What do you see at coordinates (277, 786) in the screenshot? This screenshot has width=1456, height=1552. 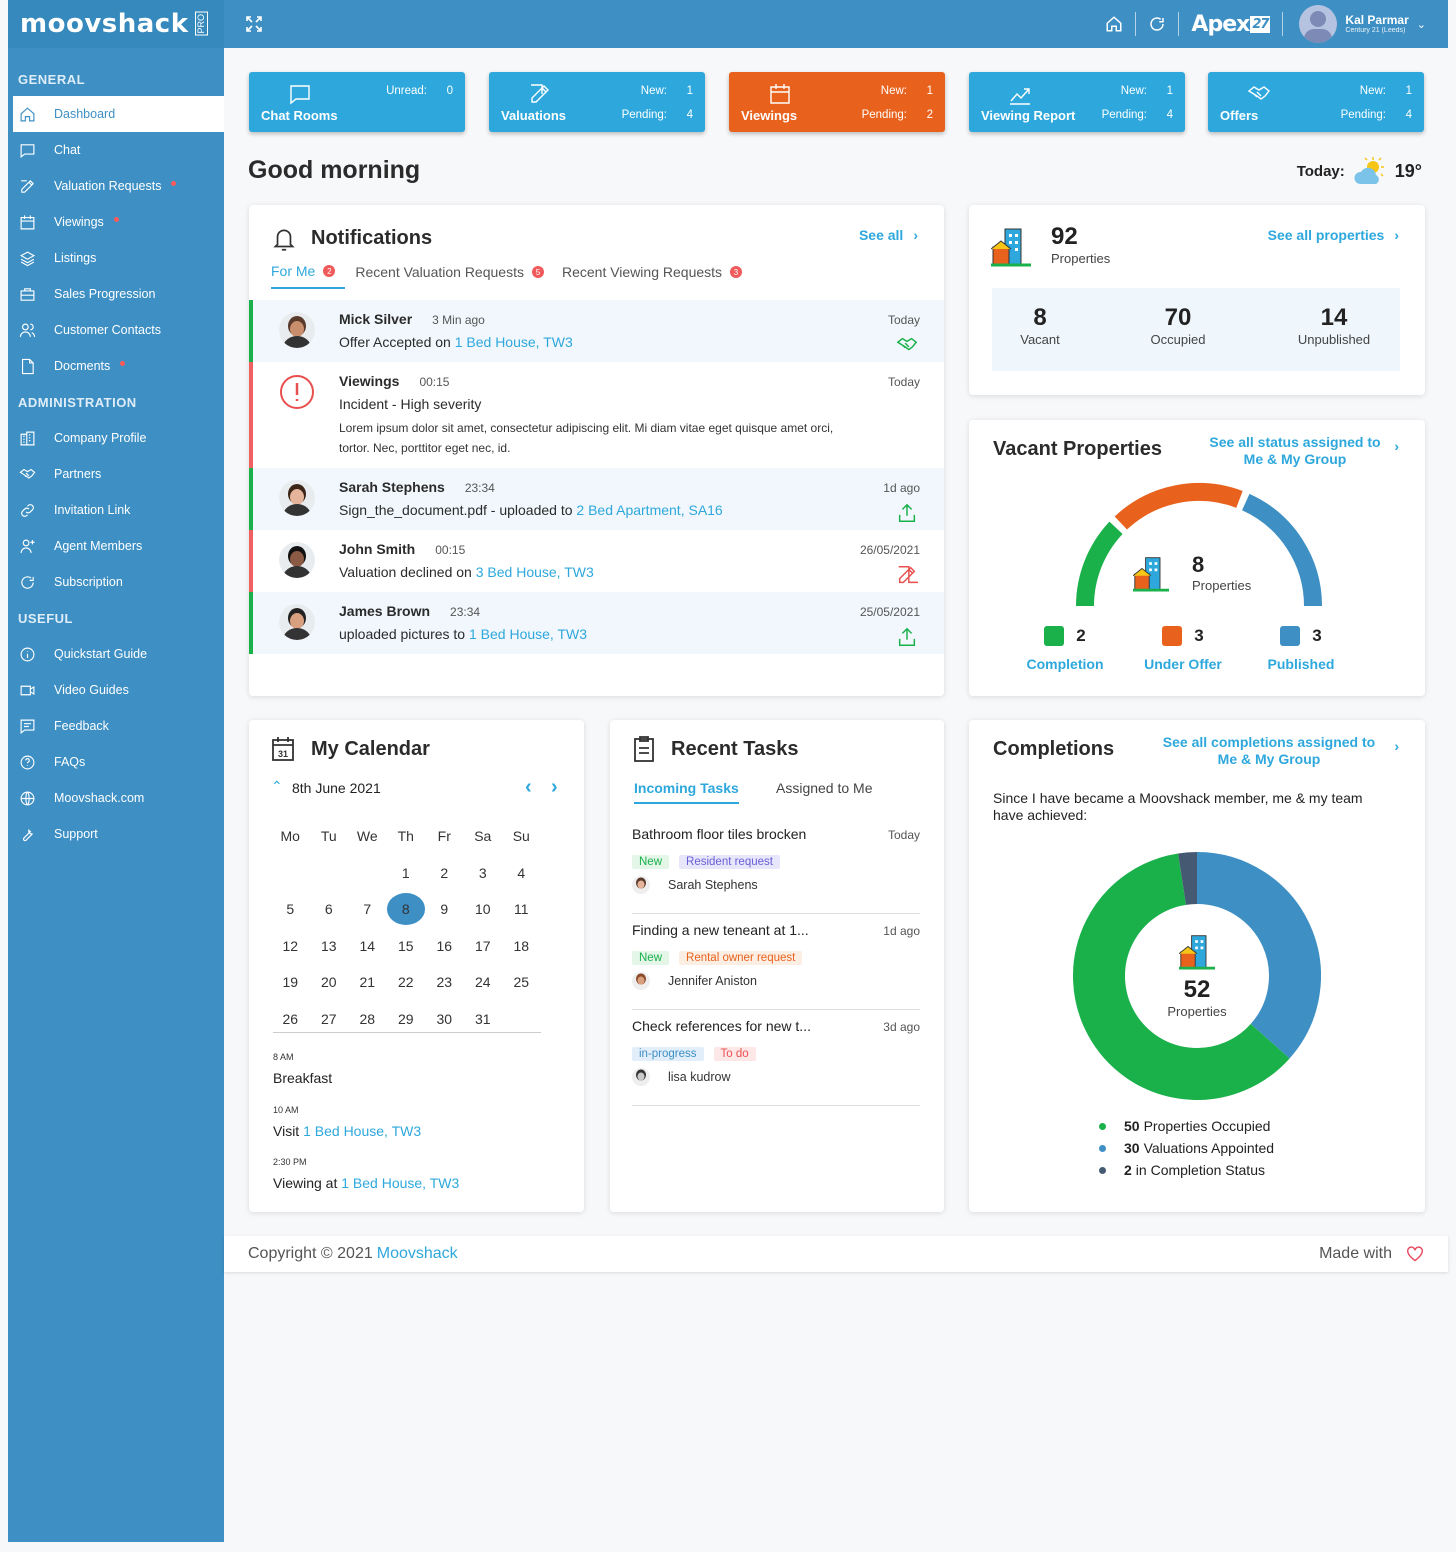 I see `chevron-up-icon: ⌃` at bounding box center [277, 786].